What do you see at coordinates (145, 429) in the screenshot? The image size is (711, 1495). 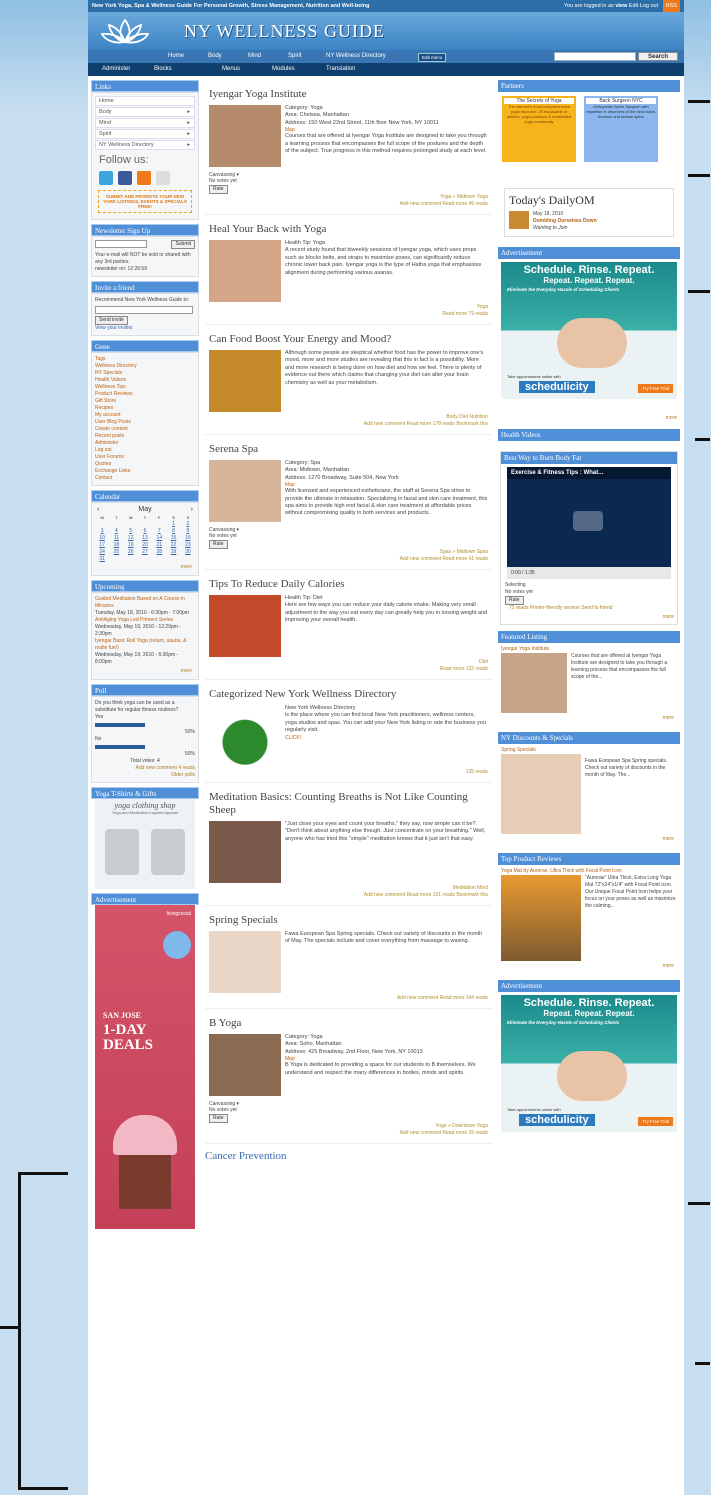 I see `user-menu-item: Create content` at bounding box center [145, 429].